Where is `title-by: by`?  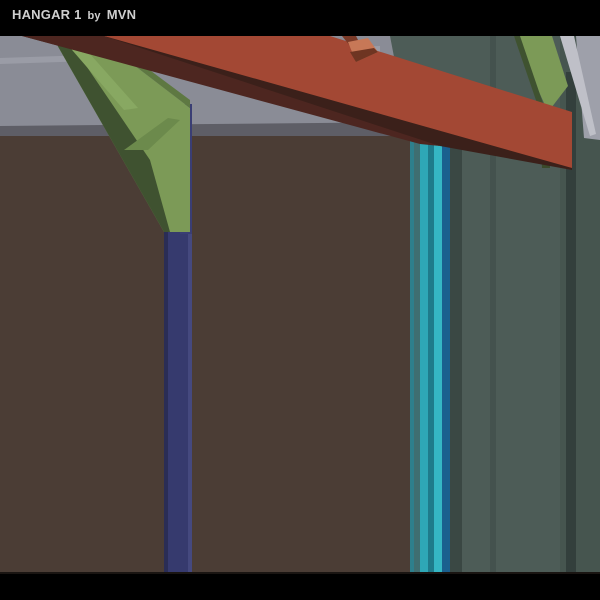
title-by: by is located at coordinates (94, 16).